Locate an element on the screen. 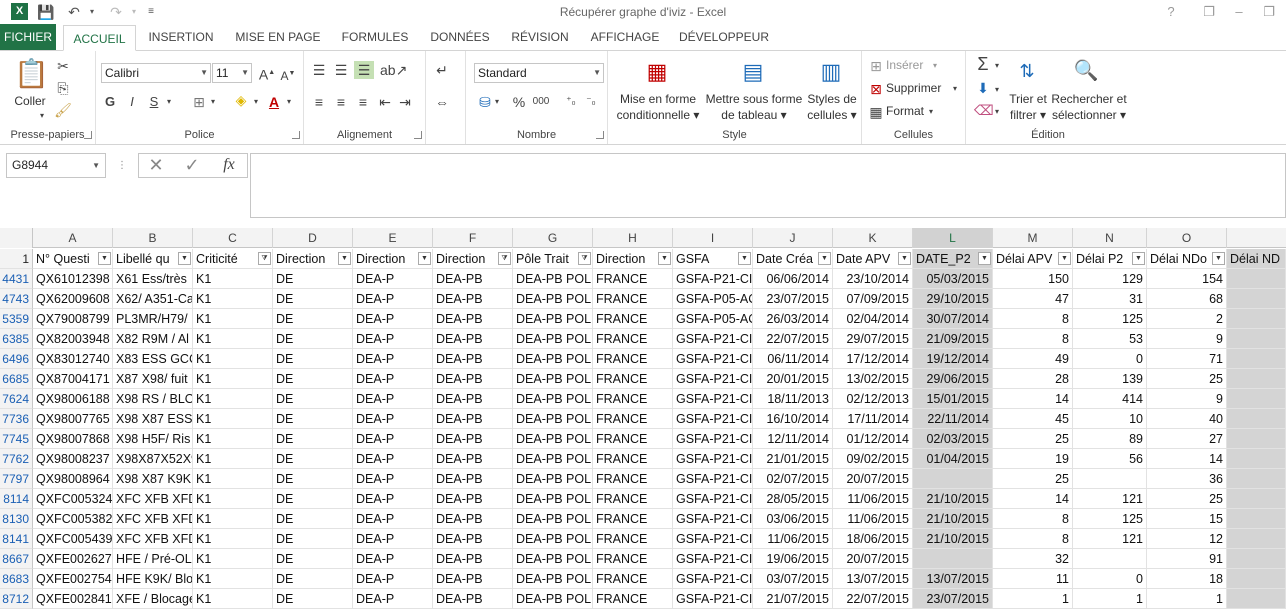  table-cell: X83 ESS GCC is located at coordinates (153, 359).